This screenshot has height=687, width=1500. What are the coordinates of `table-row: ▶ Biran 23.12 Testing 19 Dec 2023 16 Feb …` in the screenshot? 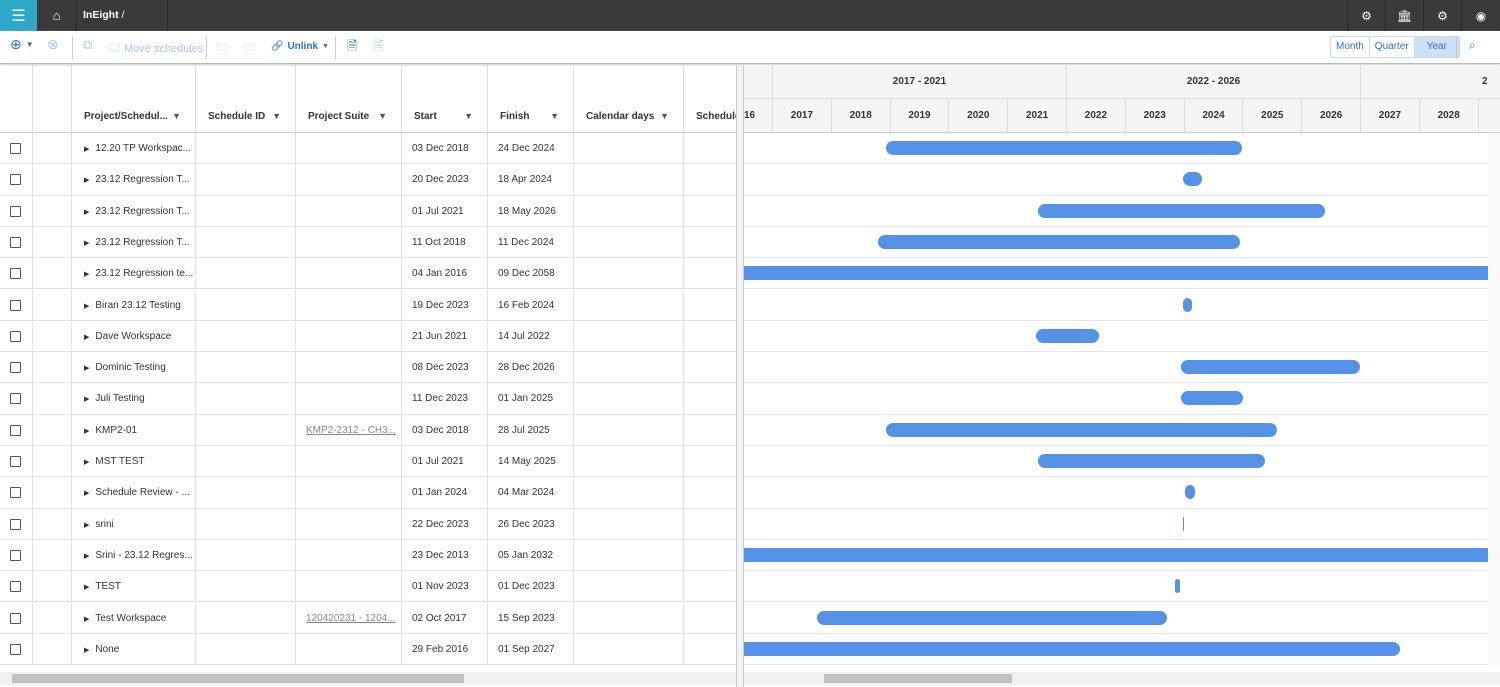 It's located at (368, 305).